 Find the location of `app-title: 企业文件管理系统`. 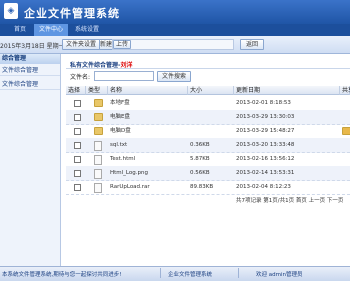

app-title: 企业文件管理系统 is located at coordinates (72, 13).